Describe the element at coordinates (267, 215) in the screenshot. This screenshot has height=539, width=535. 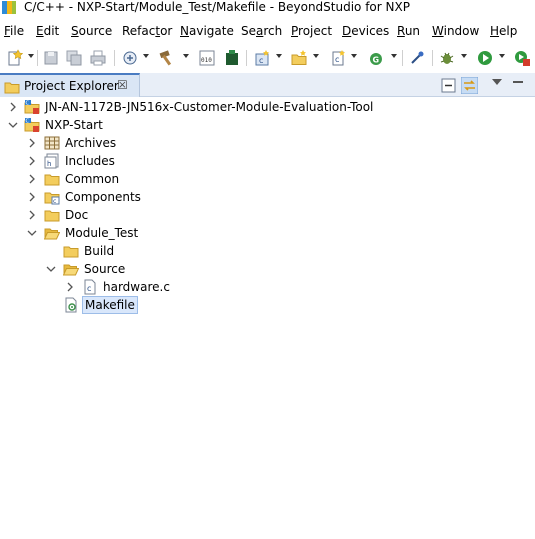
I see `tree-item-doc: Doc` at that location.